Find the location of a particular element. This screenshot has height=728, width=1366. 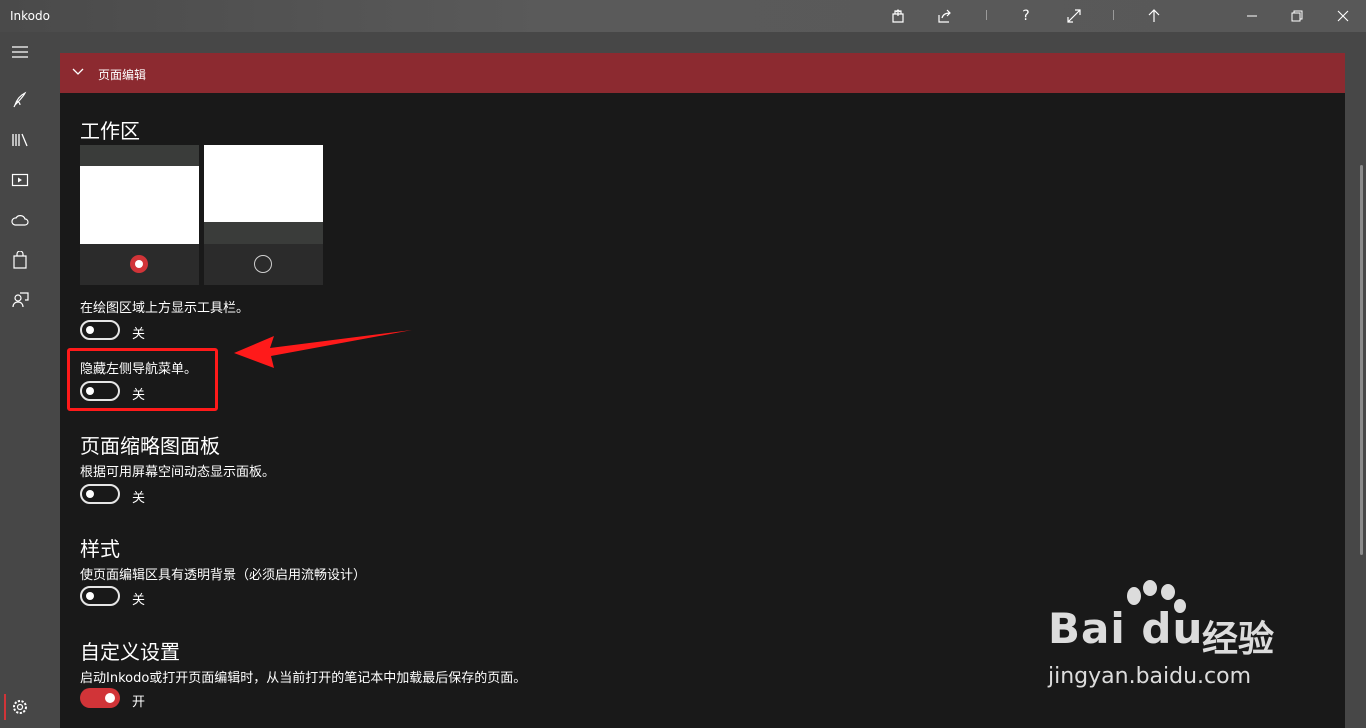

hamburger-menu-icon is located at coordinates (20, 52).